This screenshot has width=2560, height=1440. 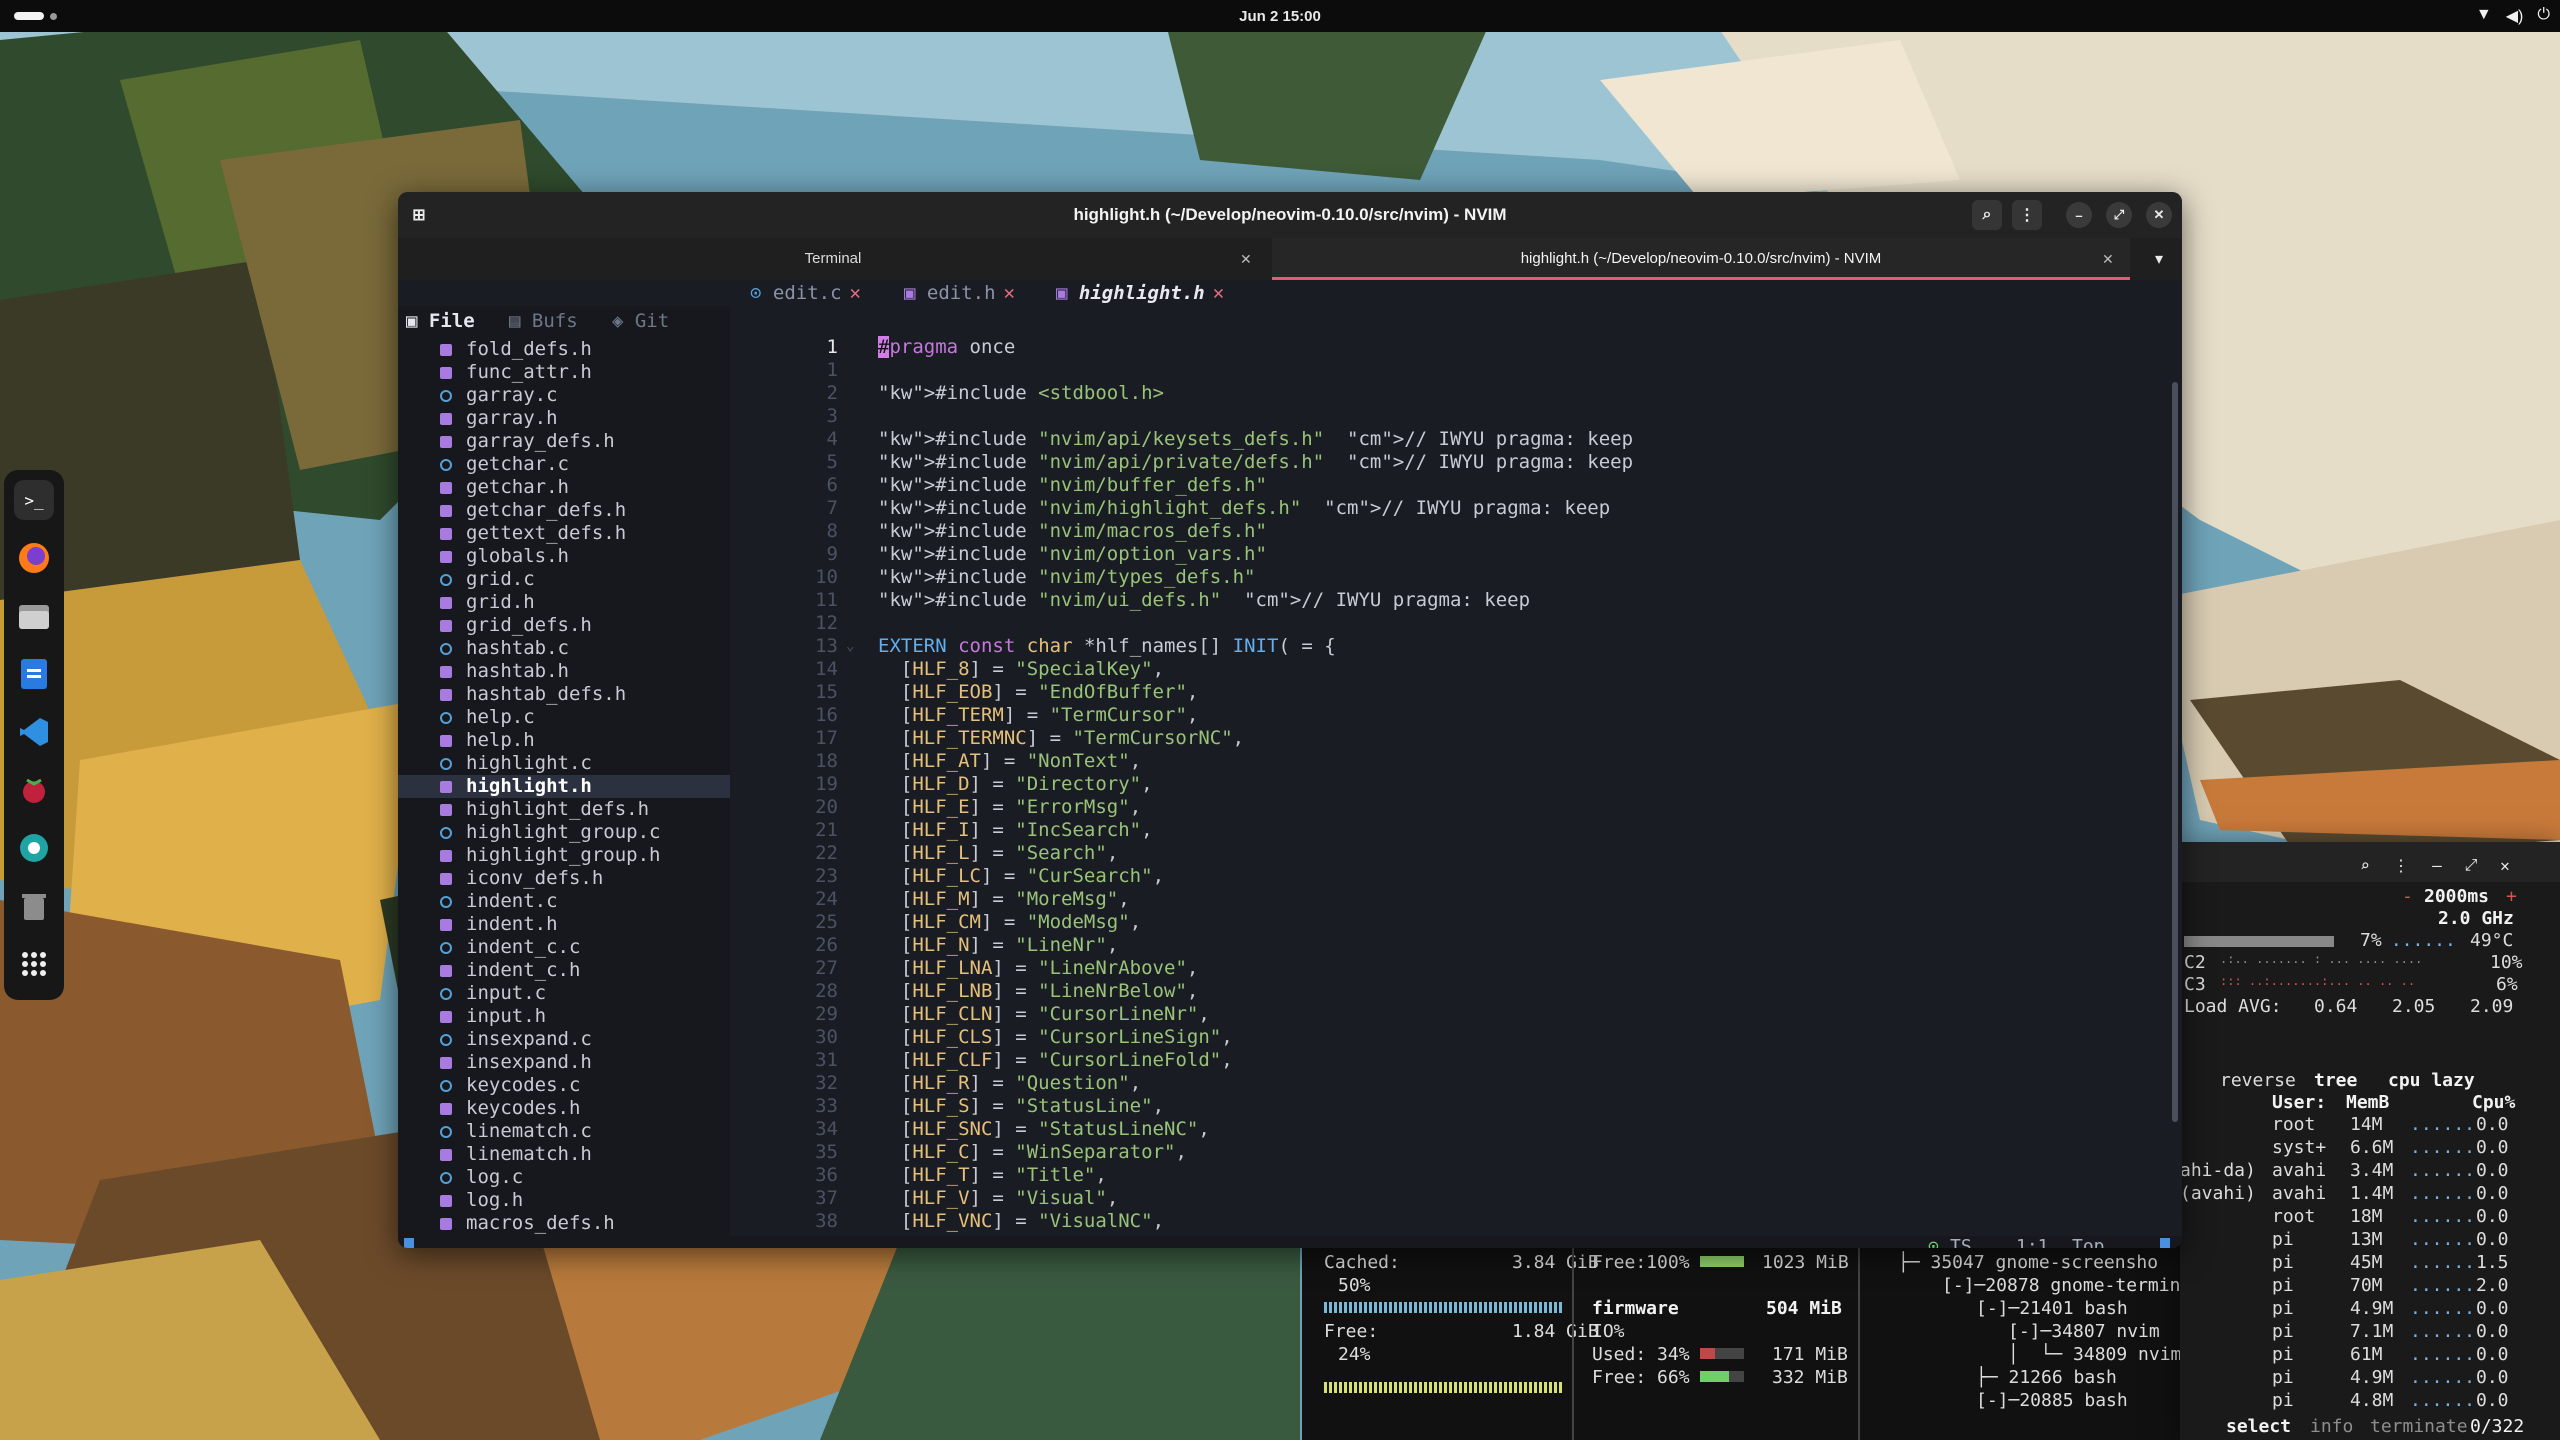 I want to click on proc-tree-row: ├─ 21266 bash, so click(x=2046, y=1377).